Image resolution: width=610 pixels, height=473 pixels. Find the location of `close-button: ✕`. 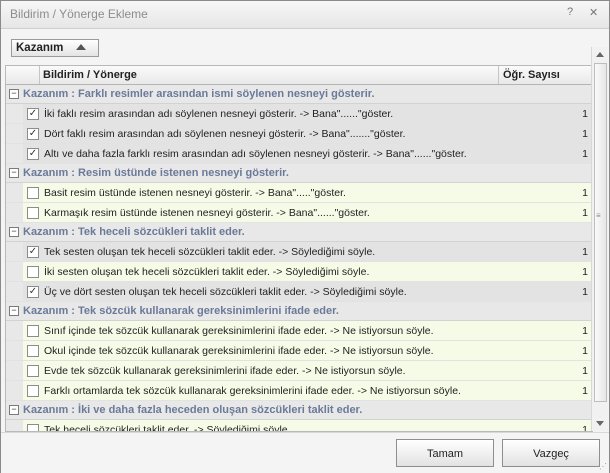

close-button: ✕ is located at coordinates (593, 12).